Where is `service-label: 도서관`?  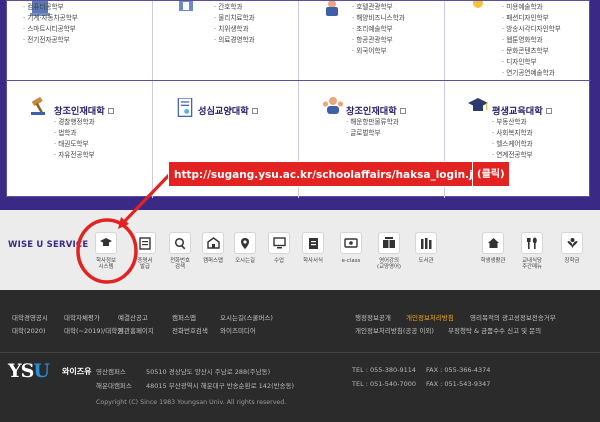 service-label: 도서관 is located at coordinates (426, 261).